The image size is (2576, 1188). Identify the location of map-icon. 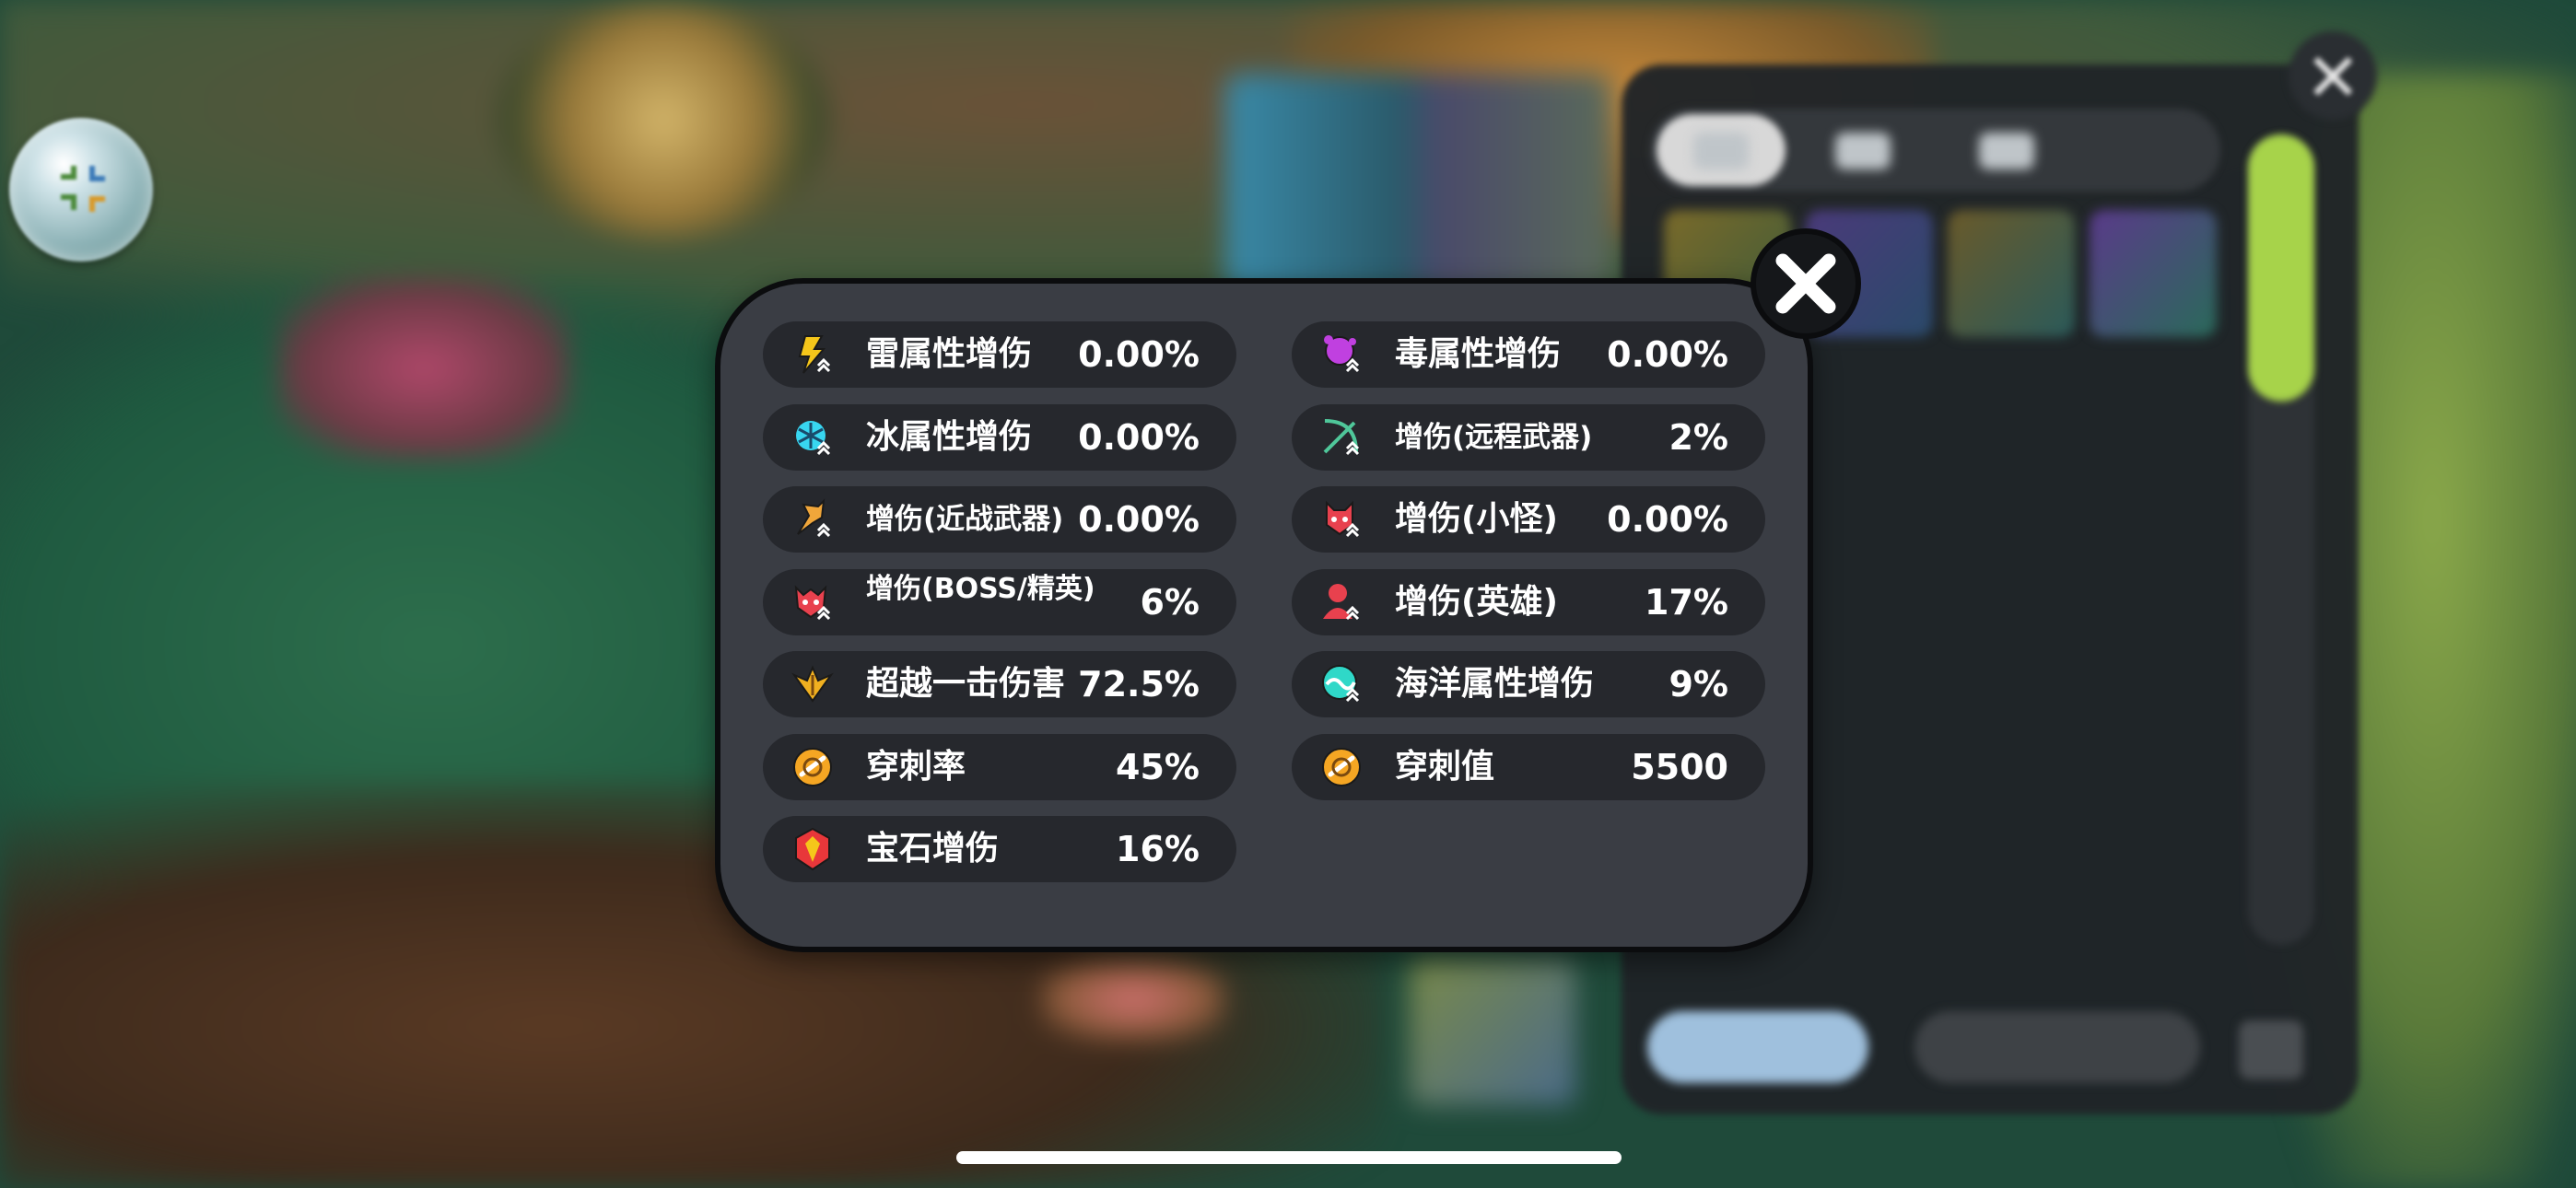
(83, 189).